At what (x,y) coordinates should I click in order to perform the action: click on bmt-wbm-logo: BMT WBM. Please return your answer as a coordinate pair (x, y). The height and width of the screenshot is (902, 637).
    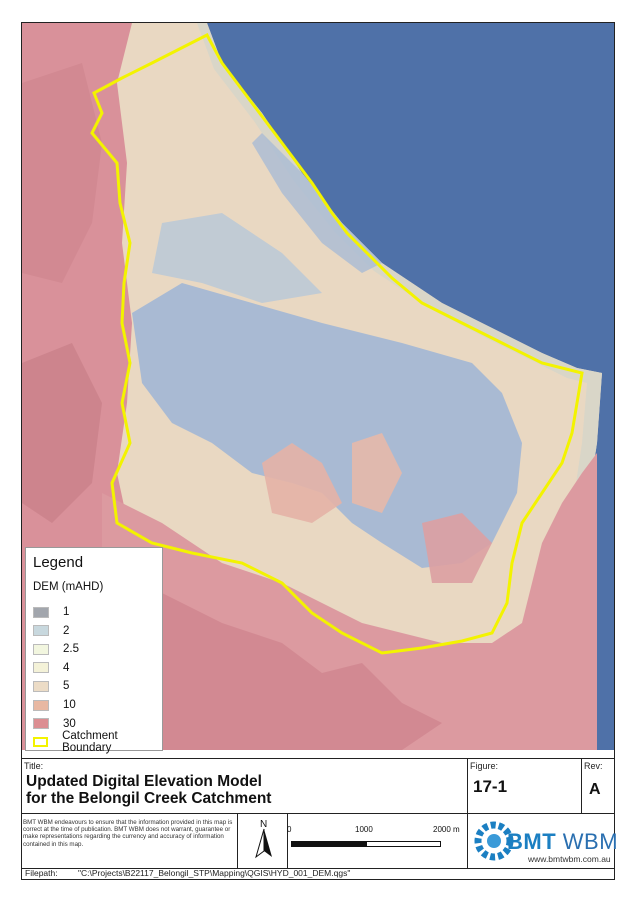
    Looking at the image, I should click on (562, 842).